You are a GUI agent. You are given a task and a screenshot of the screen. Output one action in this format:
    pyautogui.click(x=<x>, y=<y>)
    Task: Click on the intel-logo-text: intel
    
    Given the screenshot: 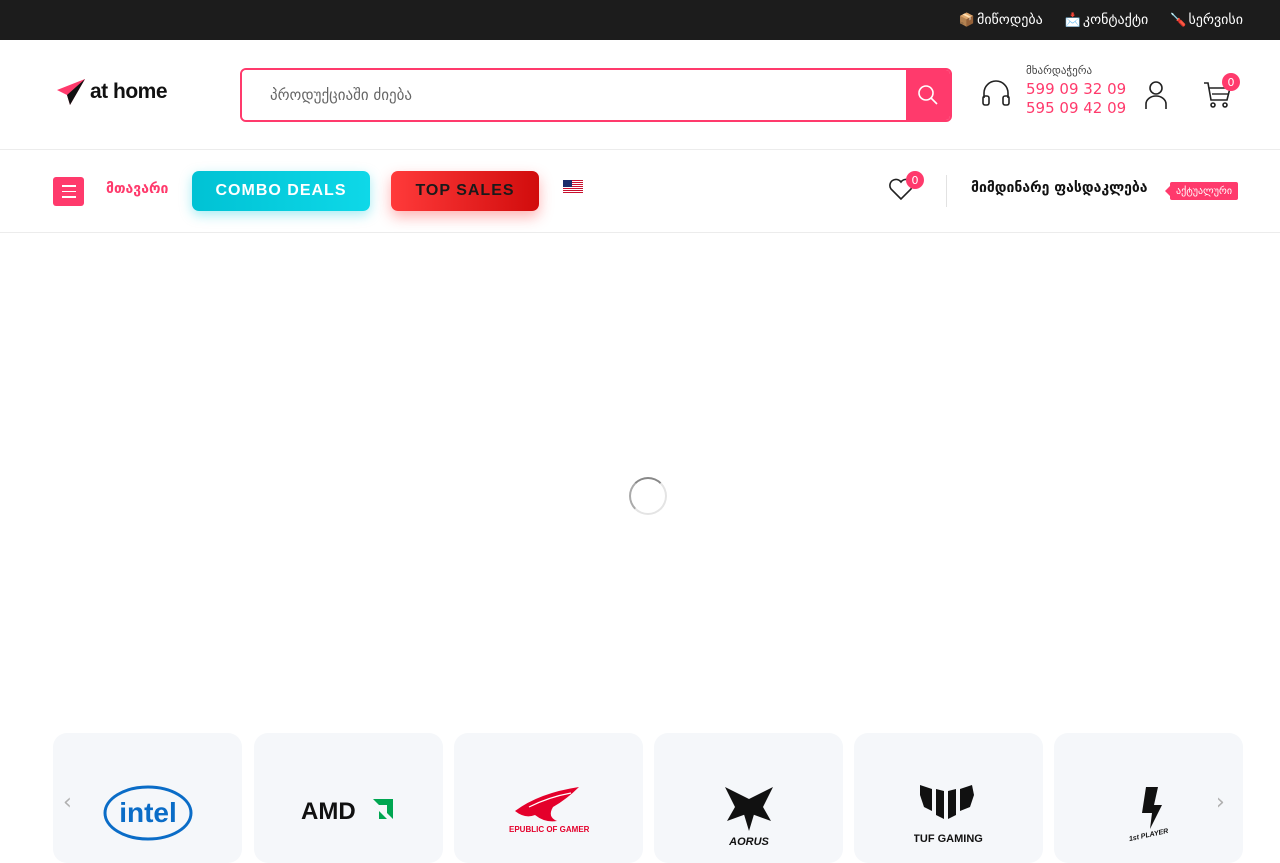 What is the action you would take?
    pyautogui.click(x=148, y=812)
    